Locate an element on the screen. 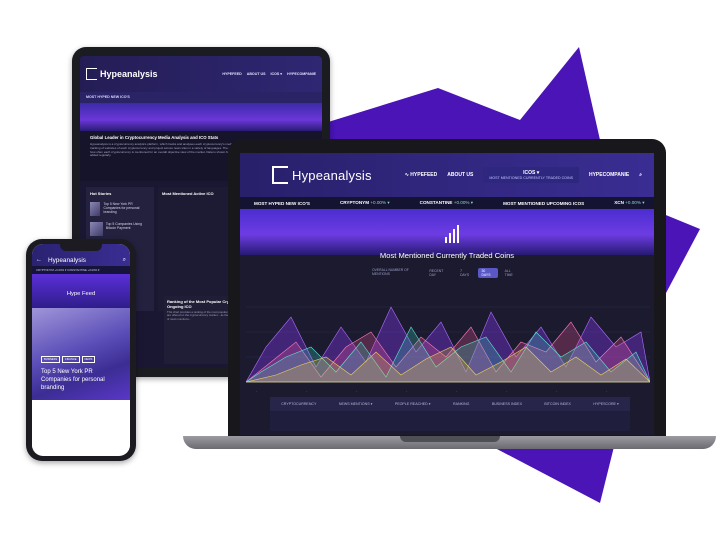 The height and width of the screenshot is (550, 727). ticker-item: XCN +0.00% ▾ is located at coordinates (629, 203).